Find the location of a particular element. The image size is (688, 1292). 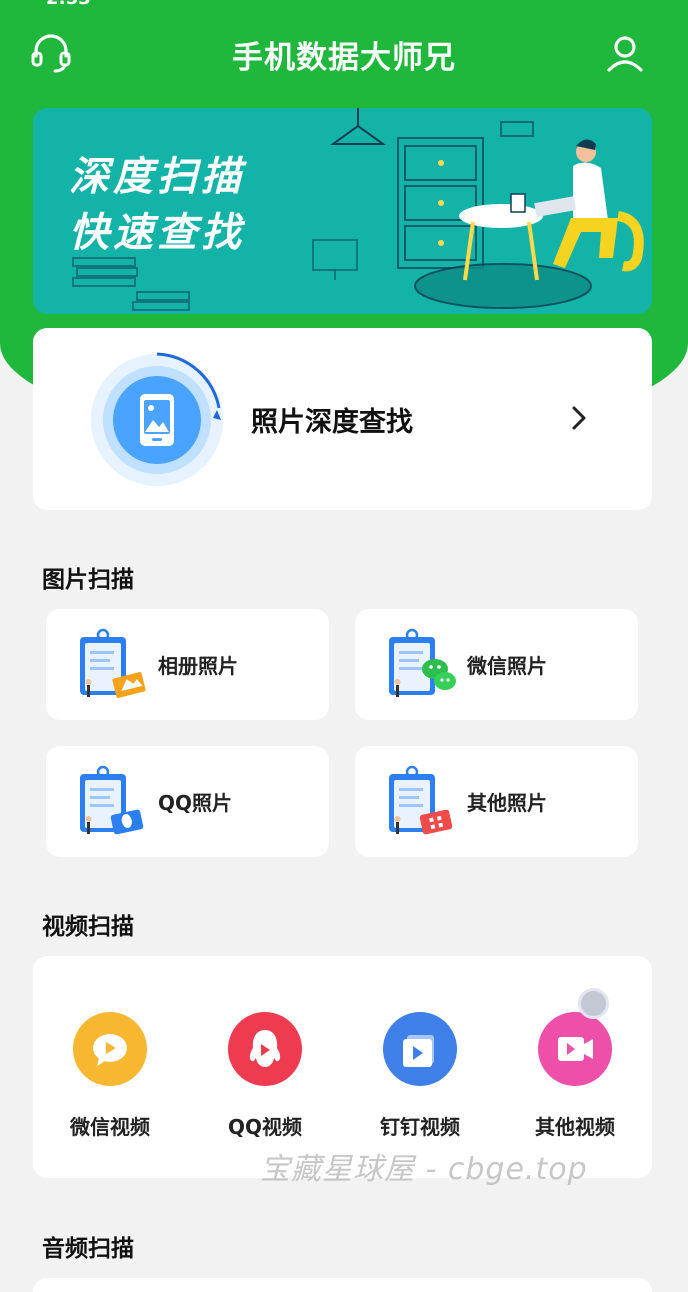

wechat-photo-label: 微信照片 is located at coordinates (507, 666).